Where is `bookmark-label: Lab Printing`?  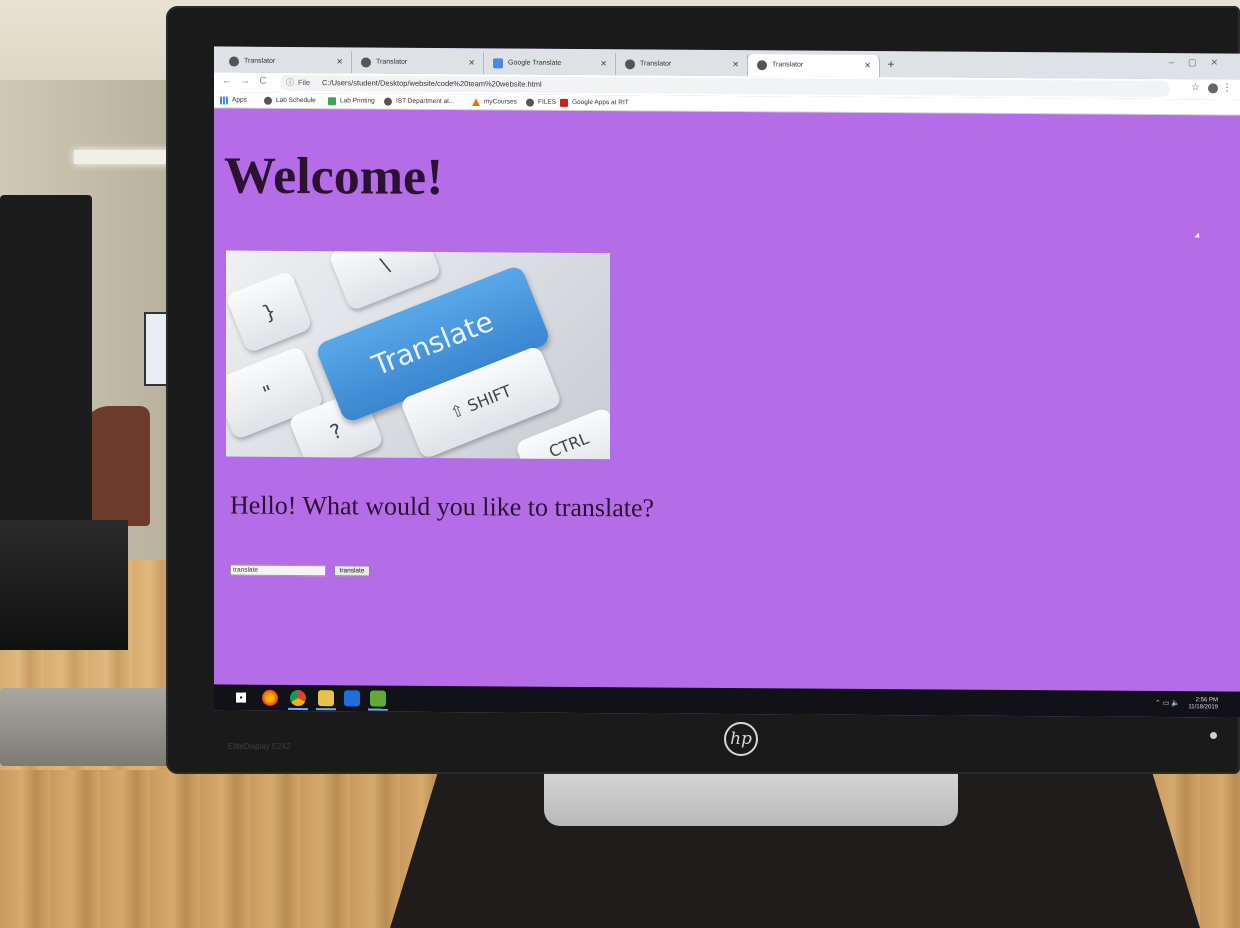
bookmark-label: Lab Printing is located at coordinates (357, 101).